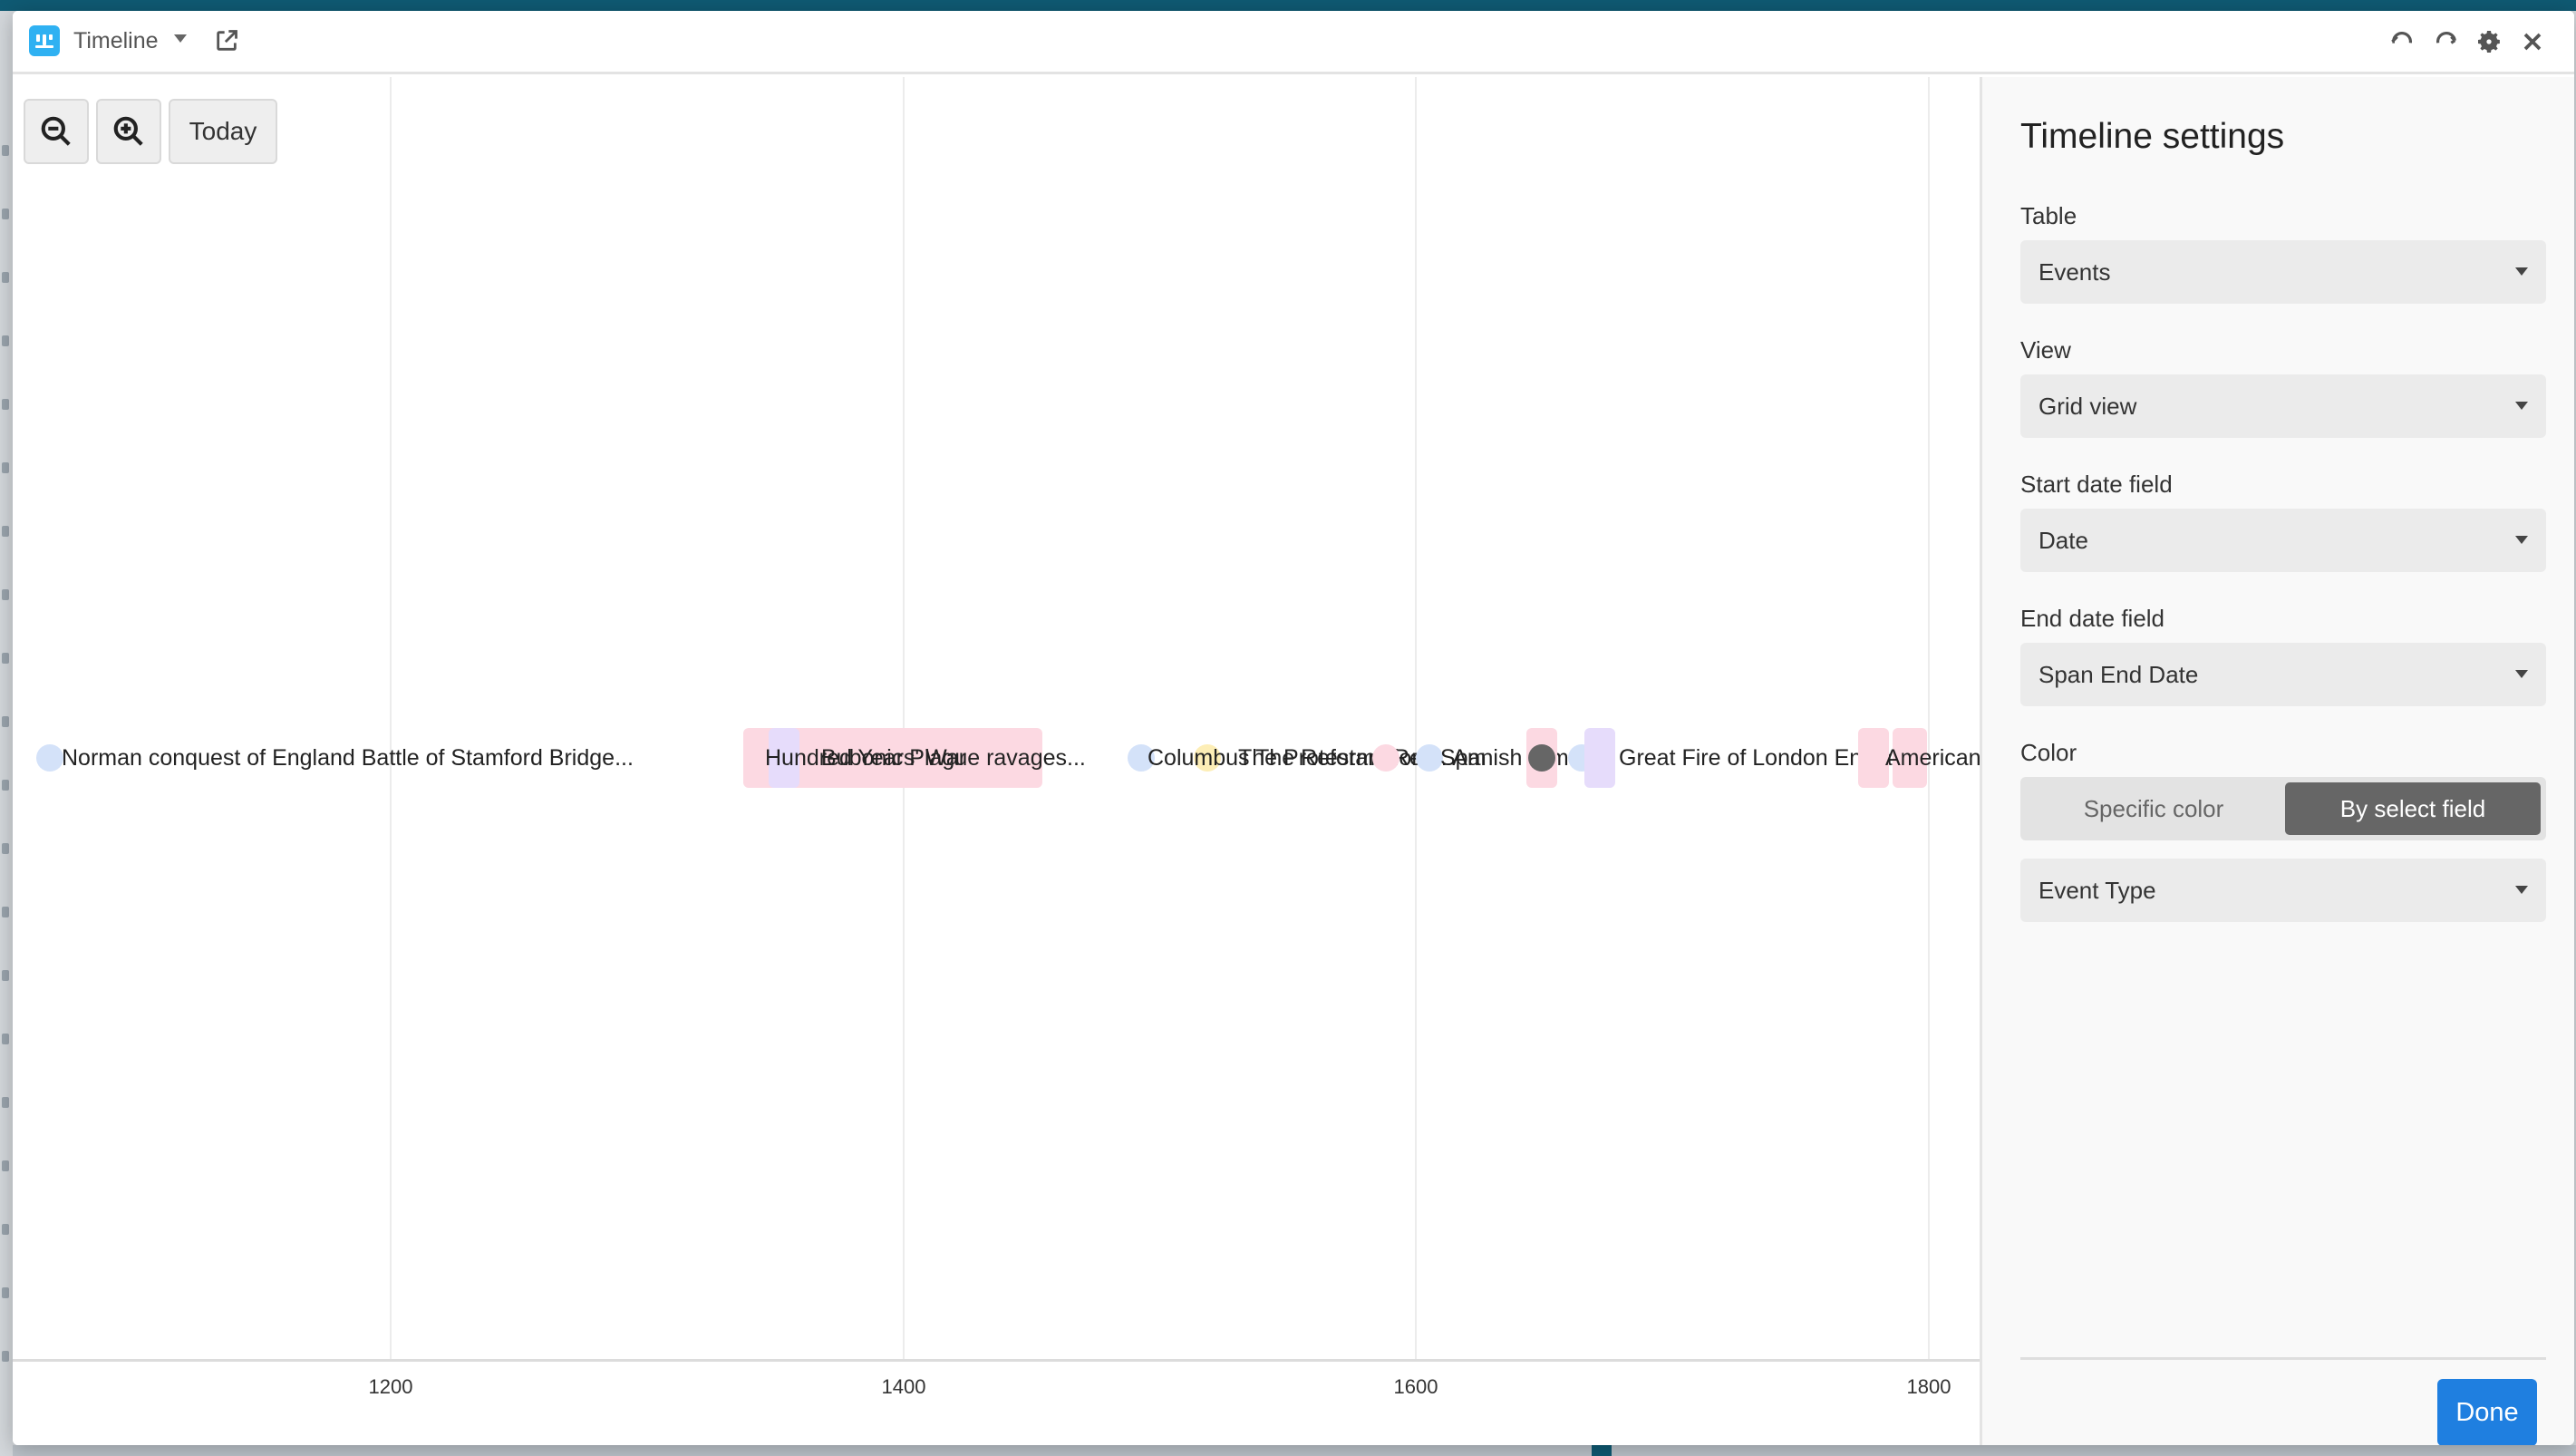 This screenshot has width=2576, height=1456. I want to click on start-date-label: Start date field, so click(2096, 484).